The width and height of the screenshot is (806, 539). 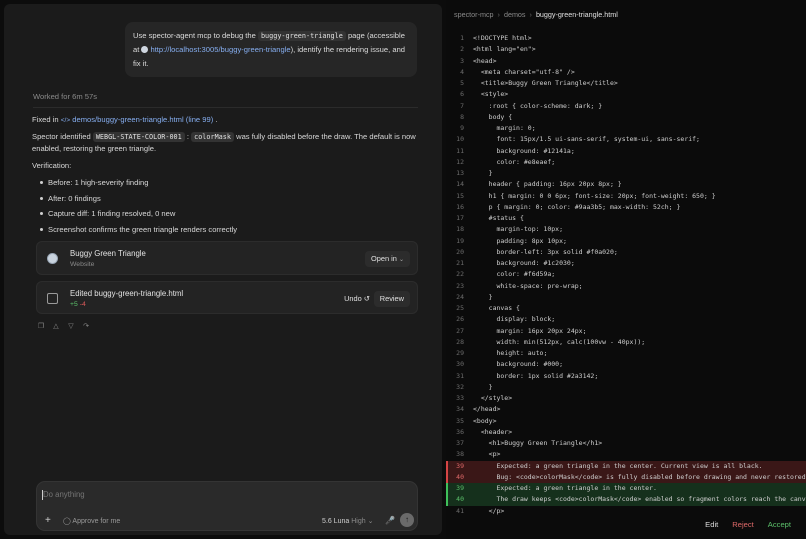 I want to click on code-text: <meta charset="utf-8" />, so click(x=524, y=71).